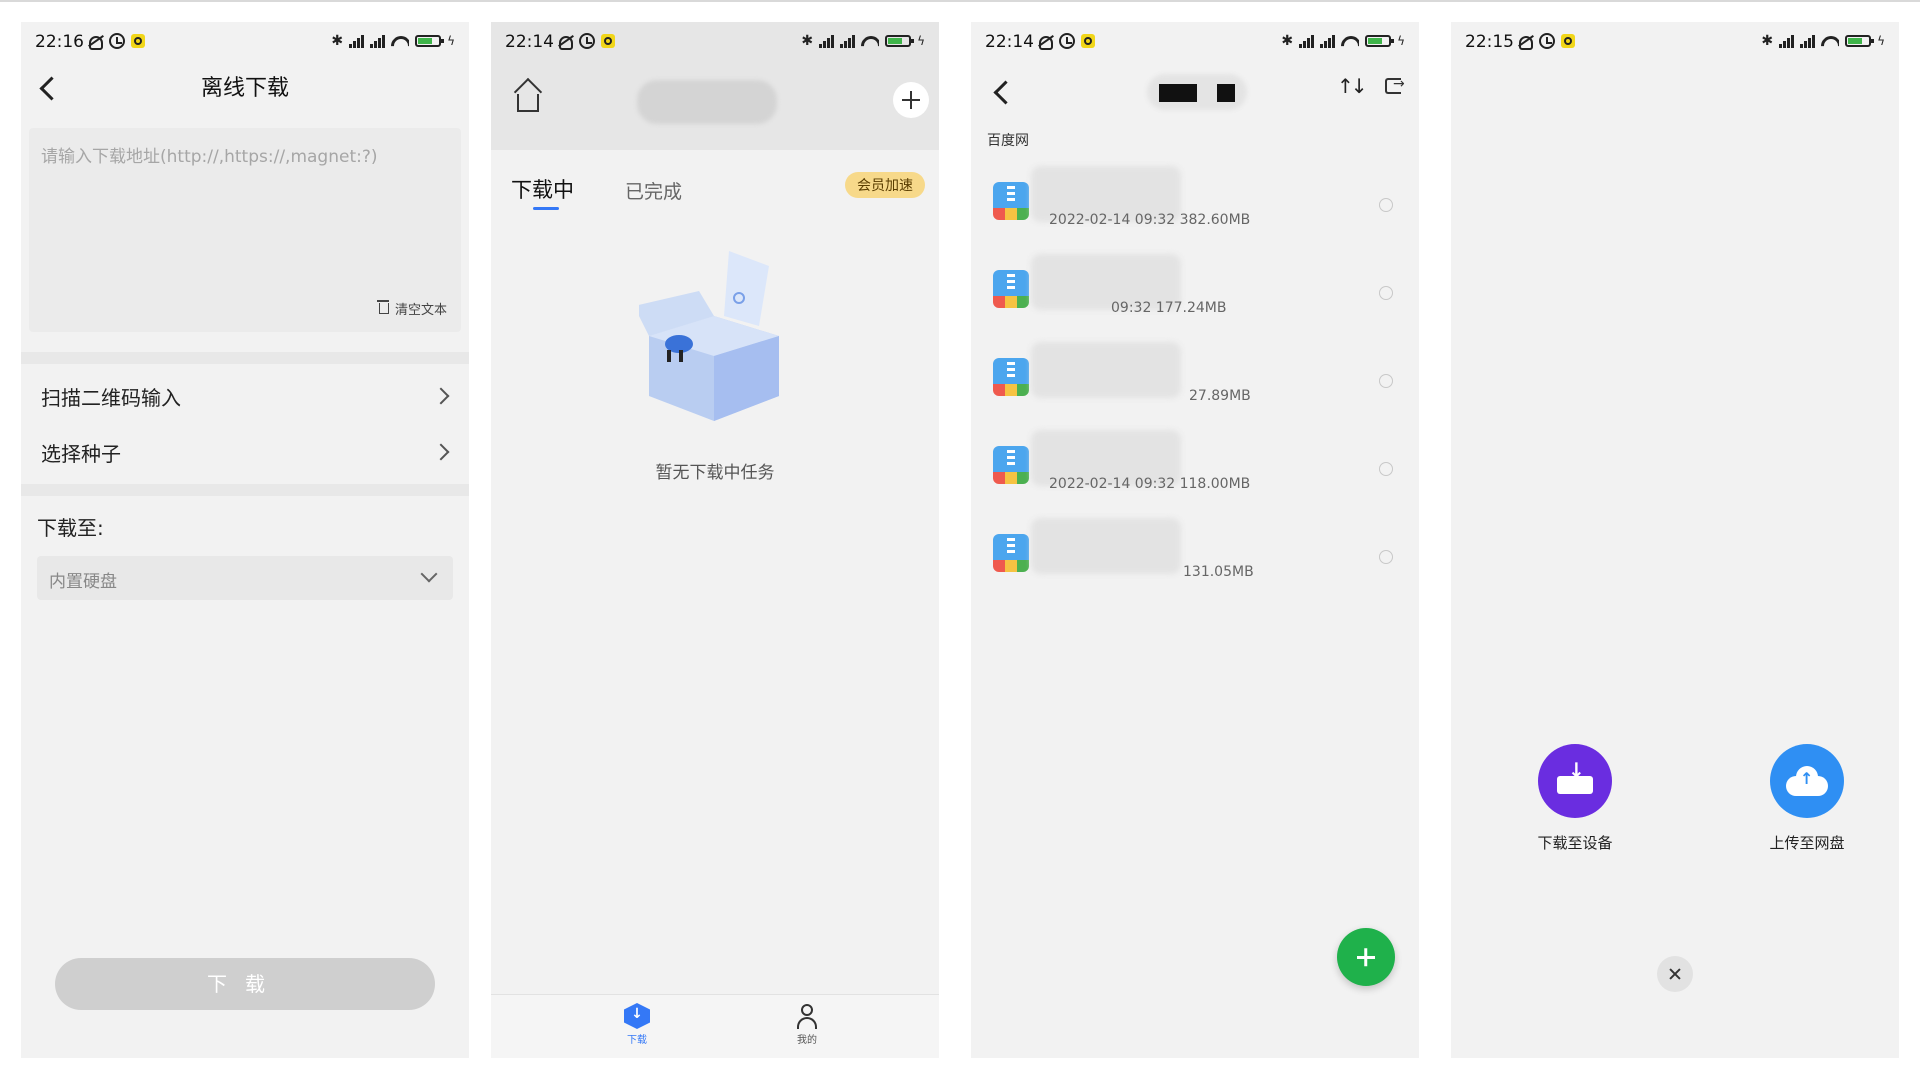 This screenshot has height=1080, width=1920. What do you see at coordinates (59, 42) in the screenshot?
I see `status-time: 22:16` at bounding box center [59, 42].